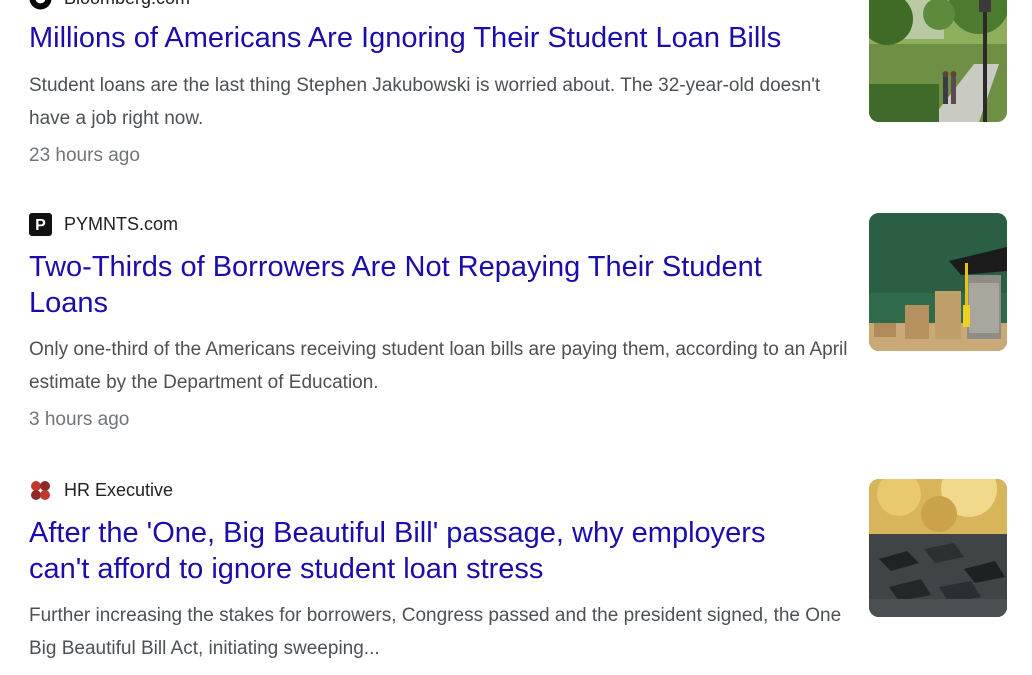  What do you see at coordinates (84, 155) in the screenshot?
I see `article-timestamp: 23 hours ago` at bounding box center [84, 155].